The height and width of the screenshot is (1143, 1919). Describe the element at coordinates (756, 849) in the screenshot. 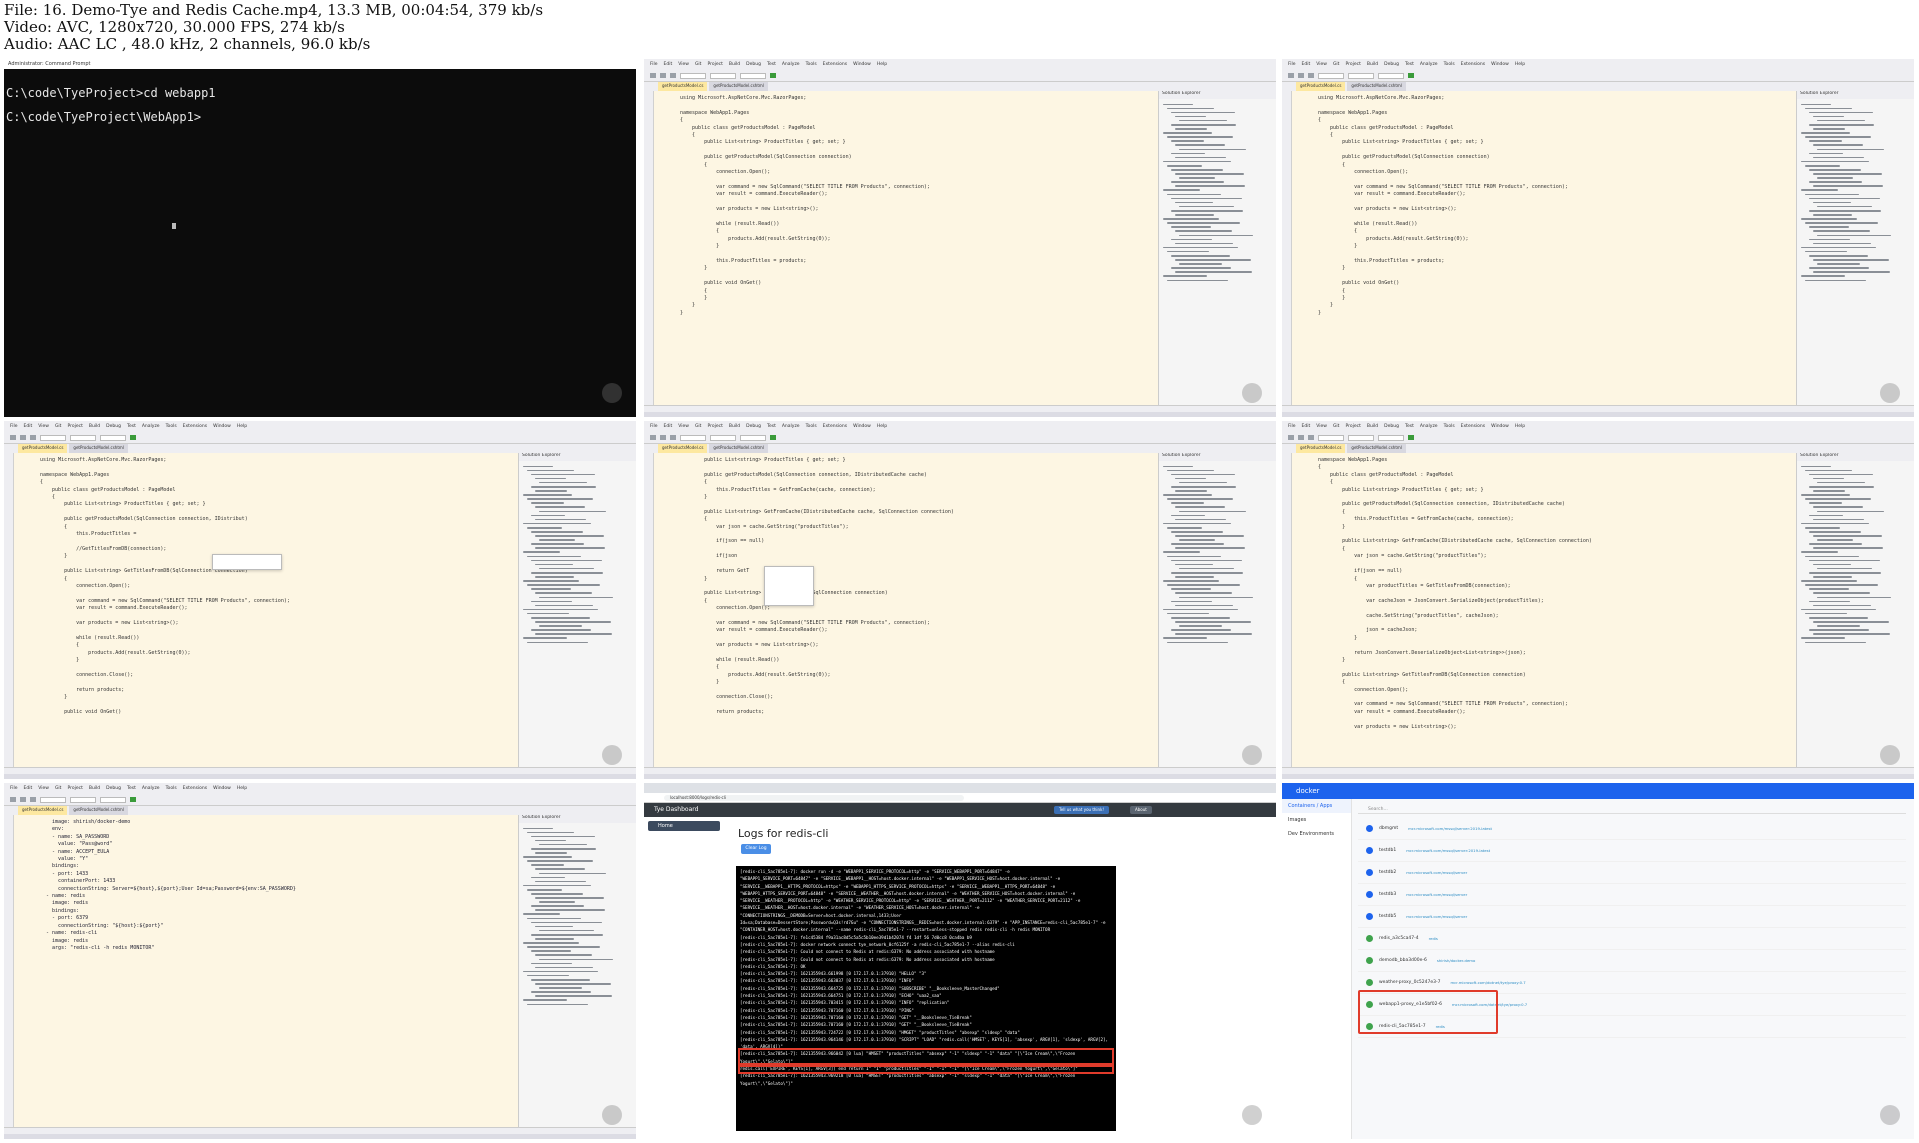

I see `clear-log-button: Clear Log` at that location.